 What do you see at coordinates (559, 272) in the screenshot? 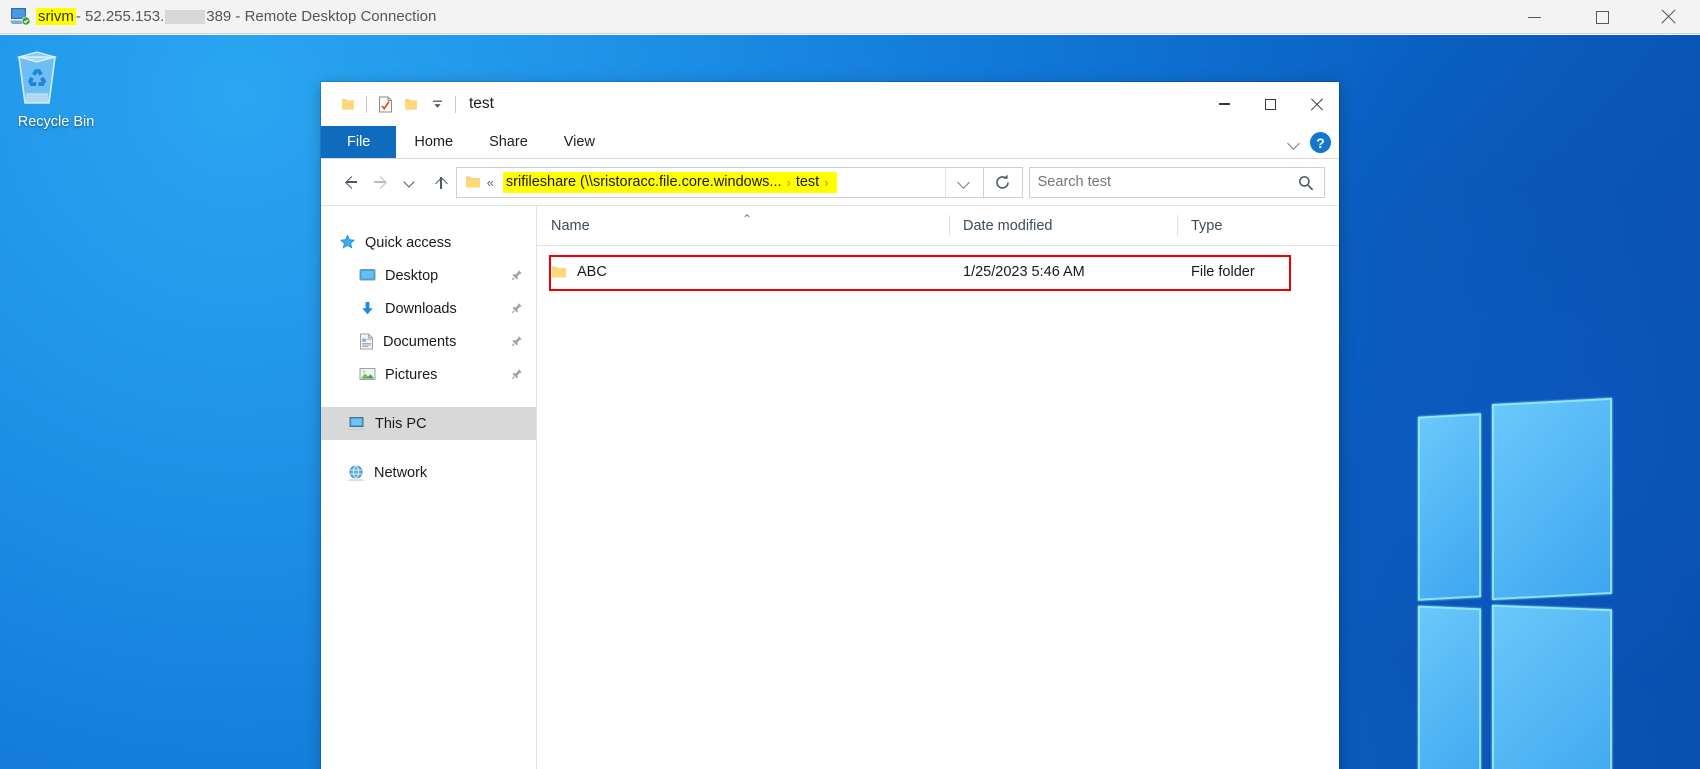
I see `folder-icon` at bounding box center [559, 272].